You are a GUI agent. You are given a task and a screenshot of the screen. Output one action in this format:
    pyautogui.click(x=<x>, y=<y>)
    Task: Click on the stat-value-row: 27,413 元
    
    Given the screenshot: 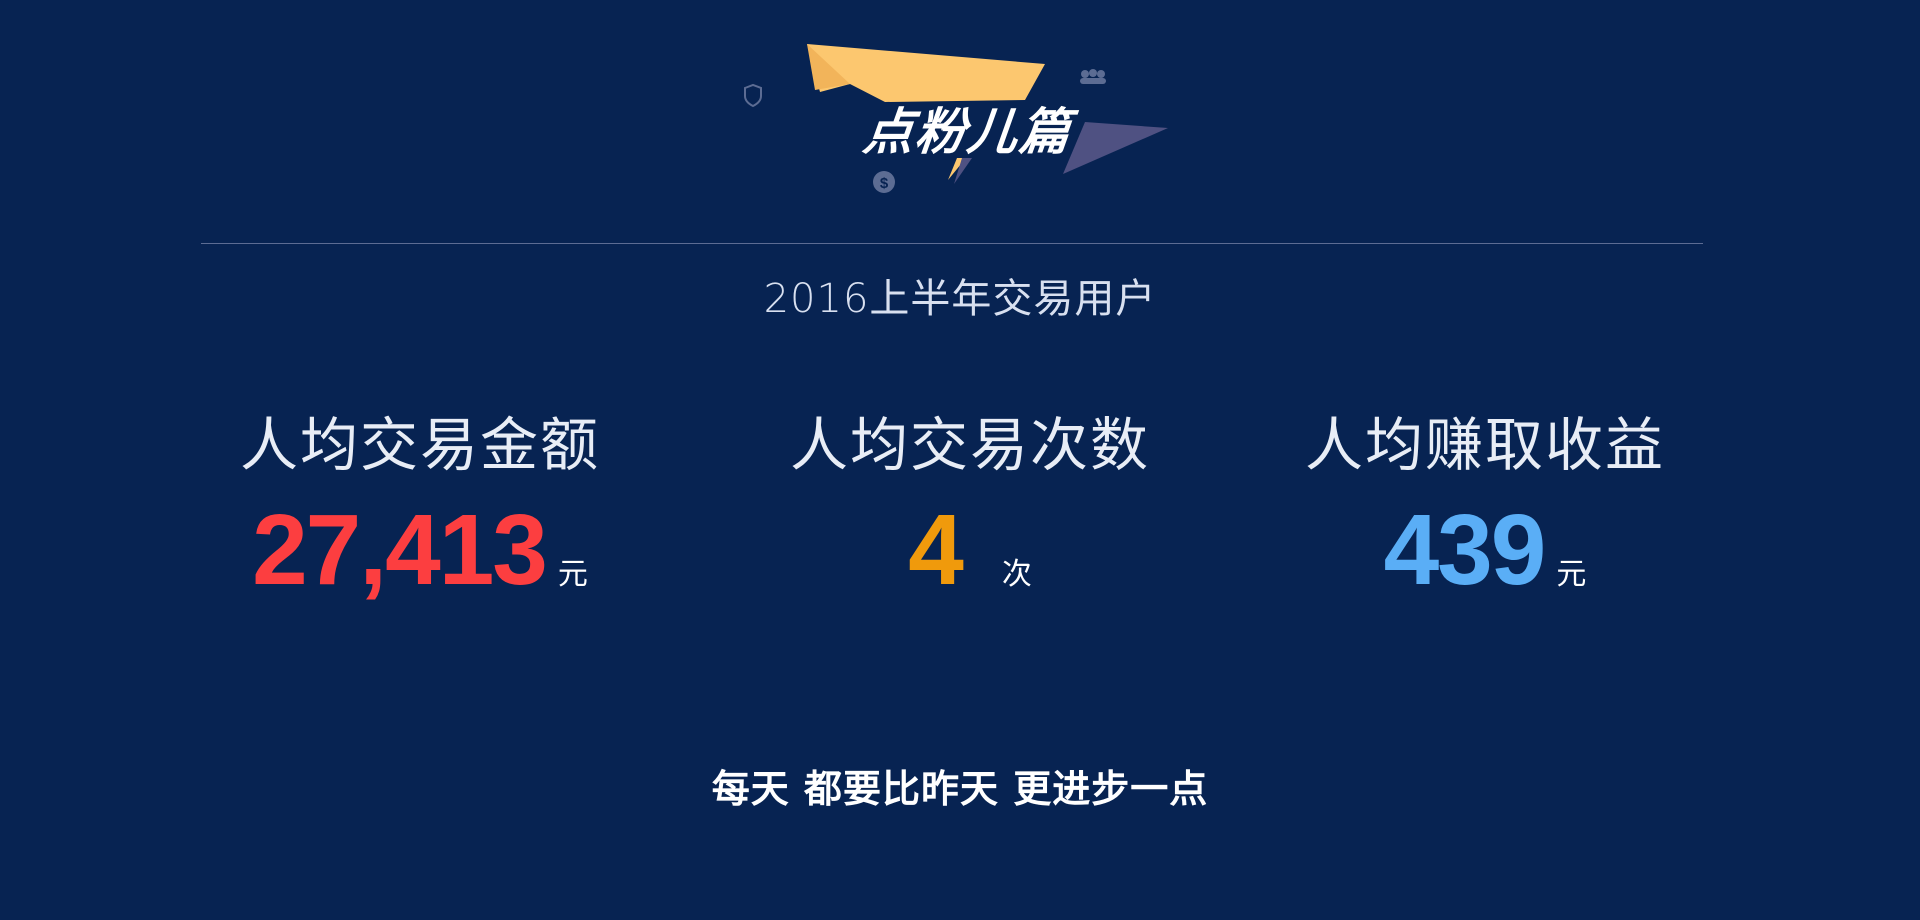 What is the action you would take?
    pyautogui.click(x=420, y=550)
    